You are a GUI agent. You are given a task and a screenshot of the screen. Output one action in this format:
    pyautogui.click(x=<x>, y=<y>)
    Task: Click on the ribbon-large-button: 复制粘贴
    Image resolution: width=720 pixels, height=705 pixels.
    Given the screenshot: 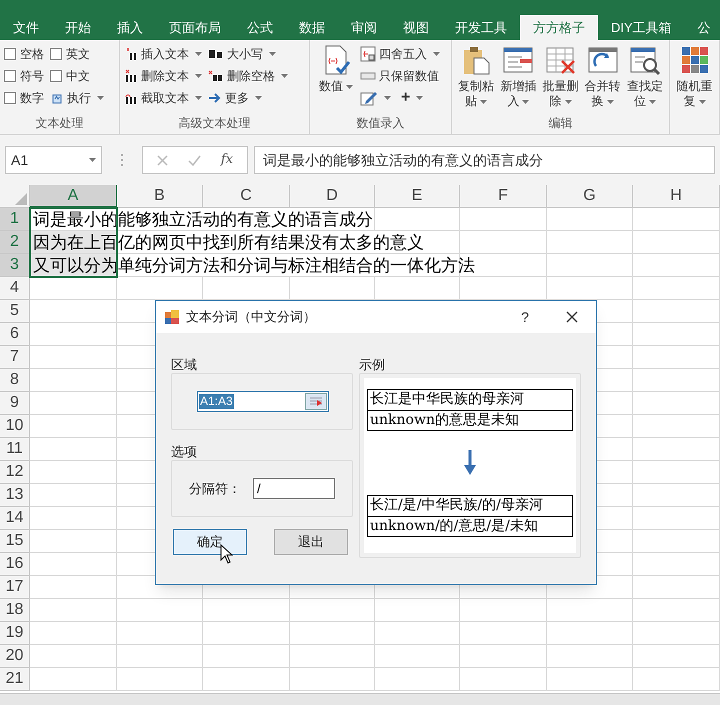 What is the action you would take?
    pyautogui.click(x=476, y=76)
    